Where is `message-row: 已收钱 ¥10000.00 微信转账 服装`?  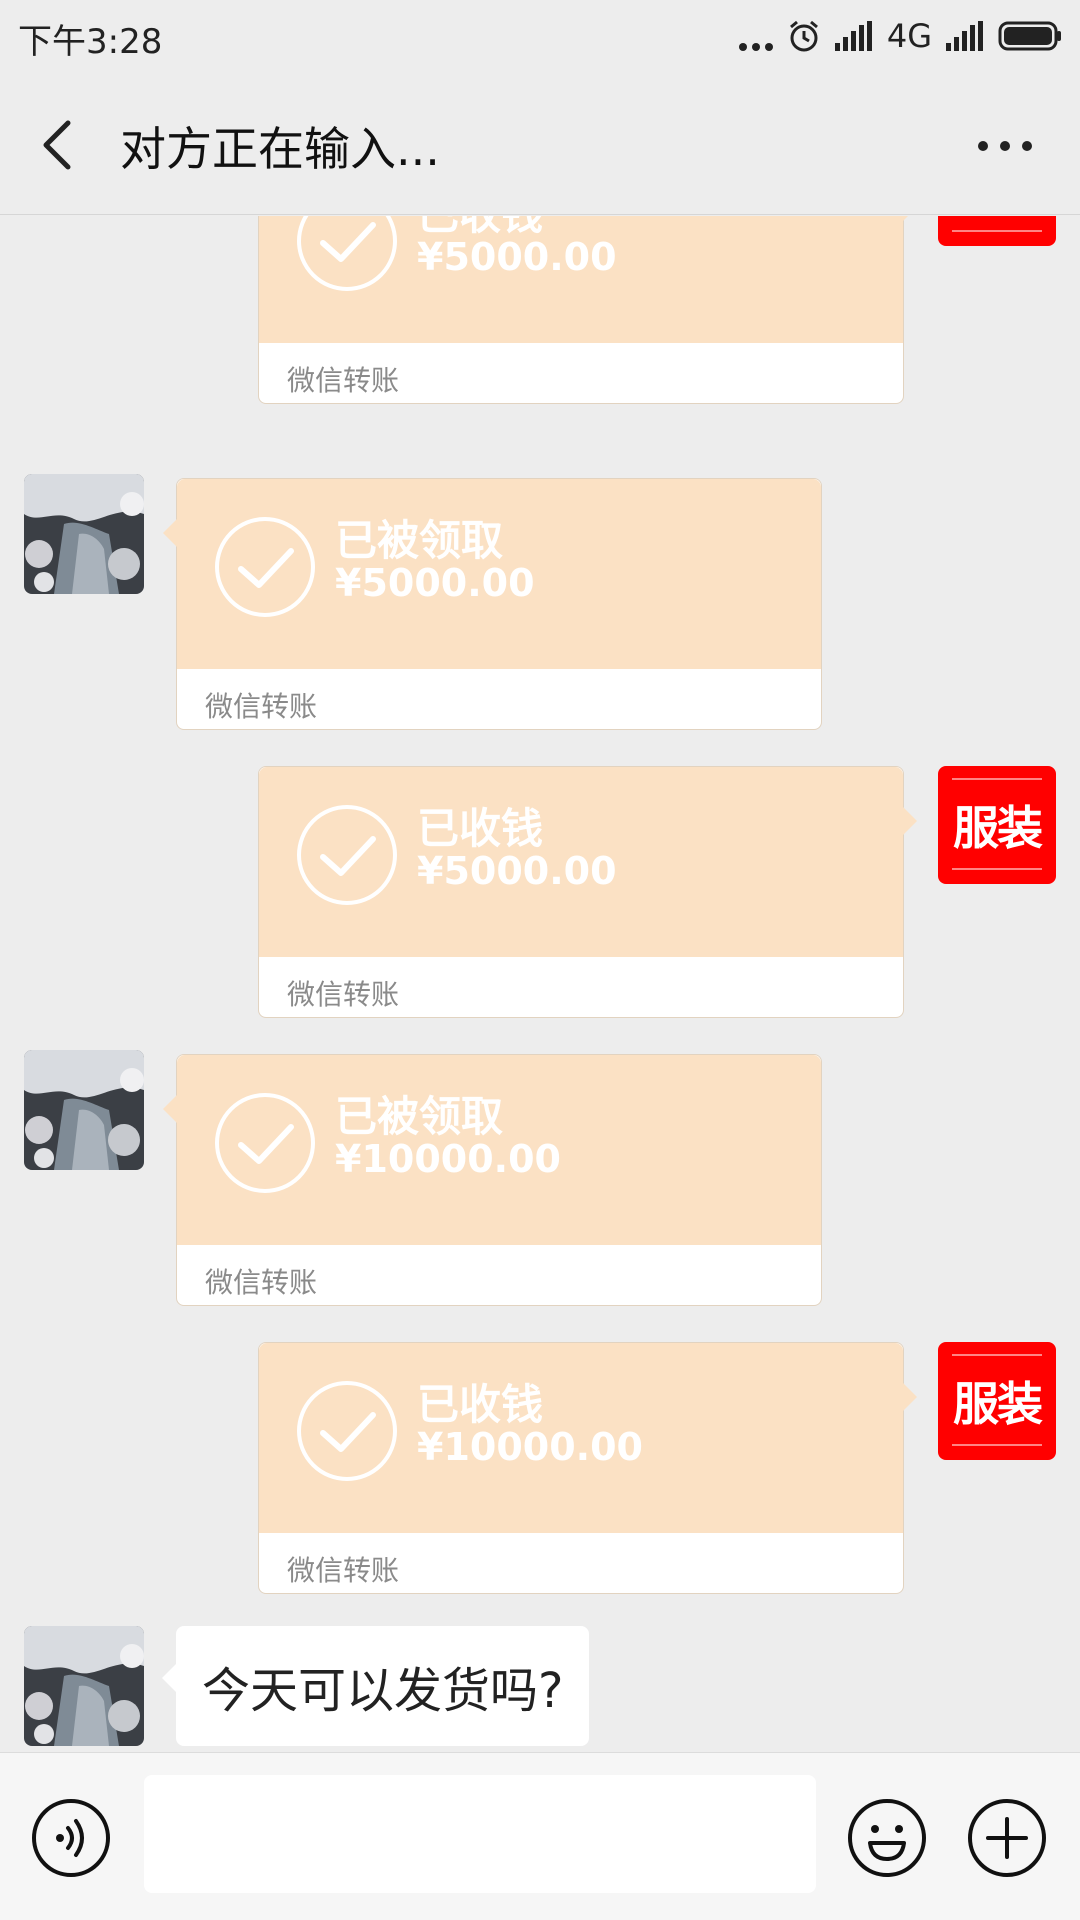
message-row: 已收钱 ¥10000.00 微信转账 服装 is located at coordinates (540, 1469).